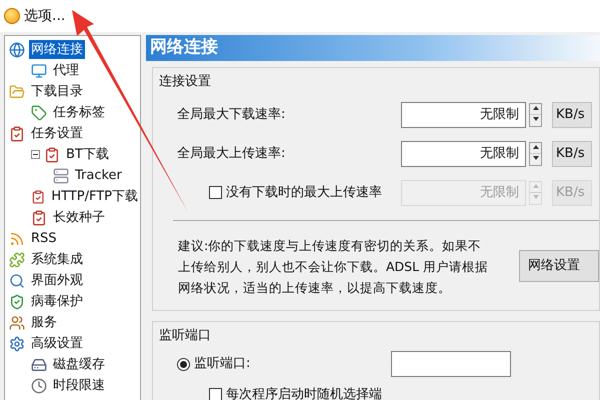 The height and width of the screenshot is (400, 600). I want to click on tree-item: 系统集成, so click(57, 260).